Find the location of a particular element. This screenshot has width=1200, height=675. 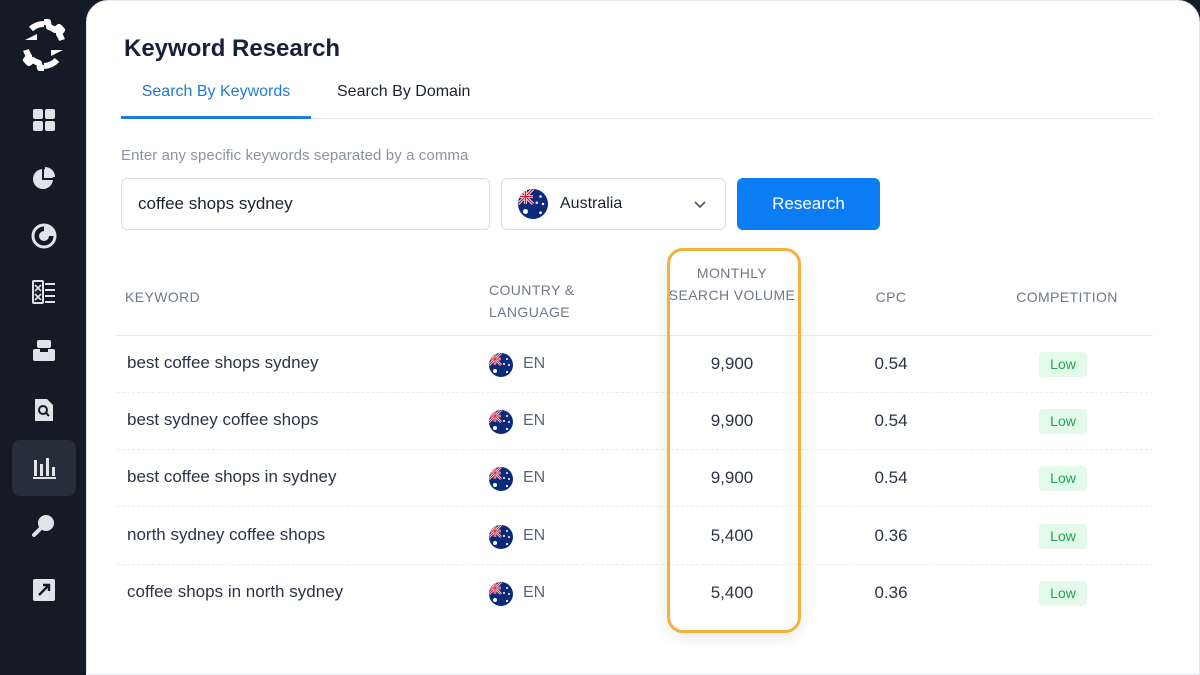

gauge-icon is located at coordinates (44, 236).